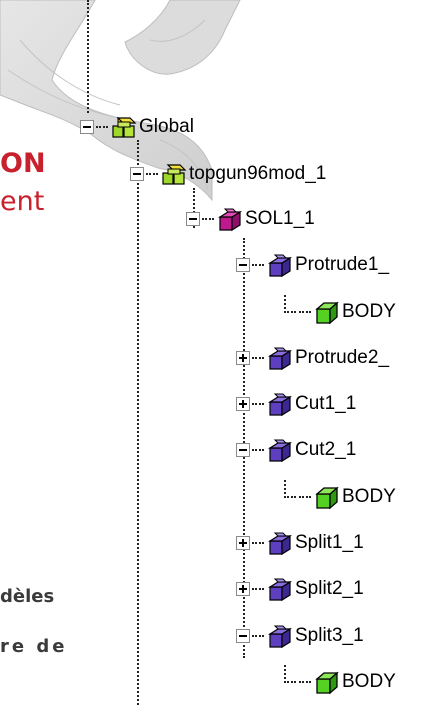  Describe the element at coordinates (326, 449) in the screenshot. I see `tree-node-label: Cut2_1` at that location.